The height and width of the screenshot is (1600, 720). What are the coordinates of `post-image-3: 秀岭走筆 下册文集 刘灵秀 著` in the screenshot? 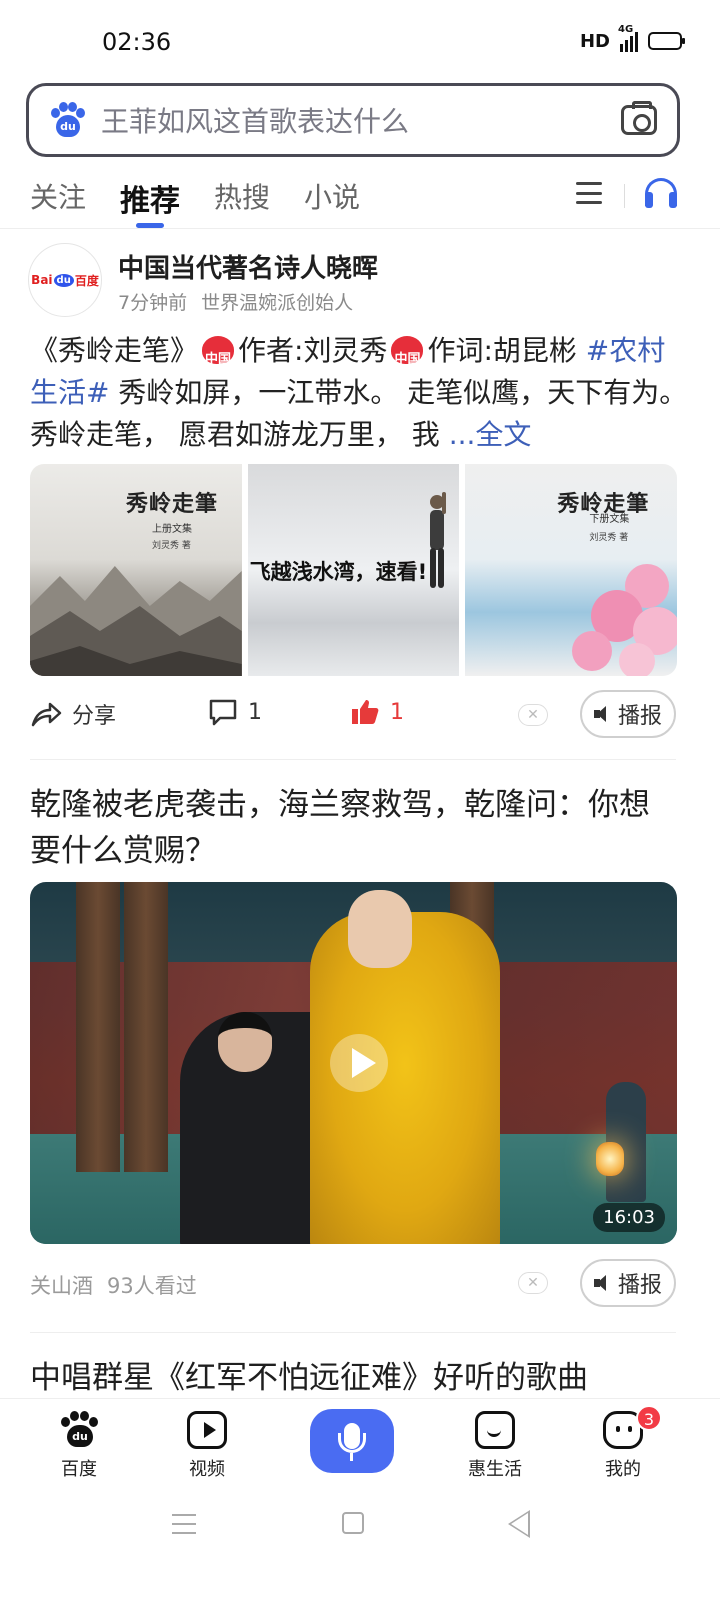 It's located at (571, 570).